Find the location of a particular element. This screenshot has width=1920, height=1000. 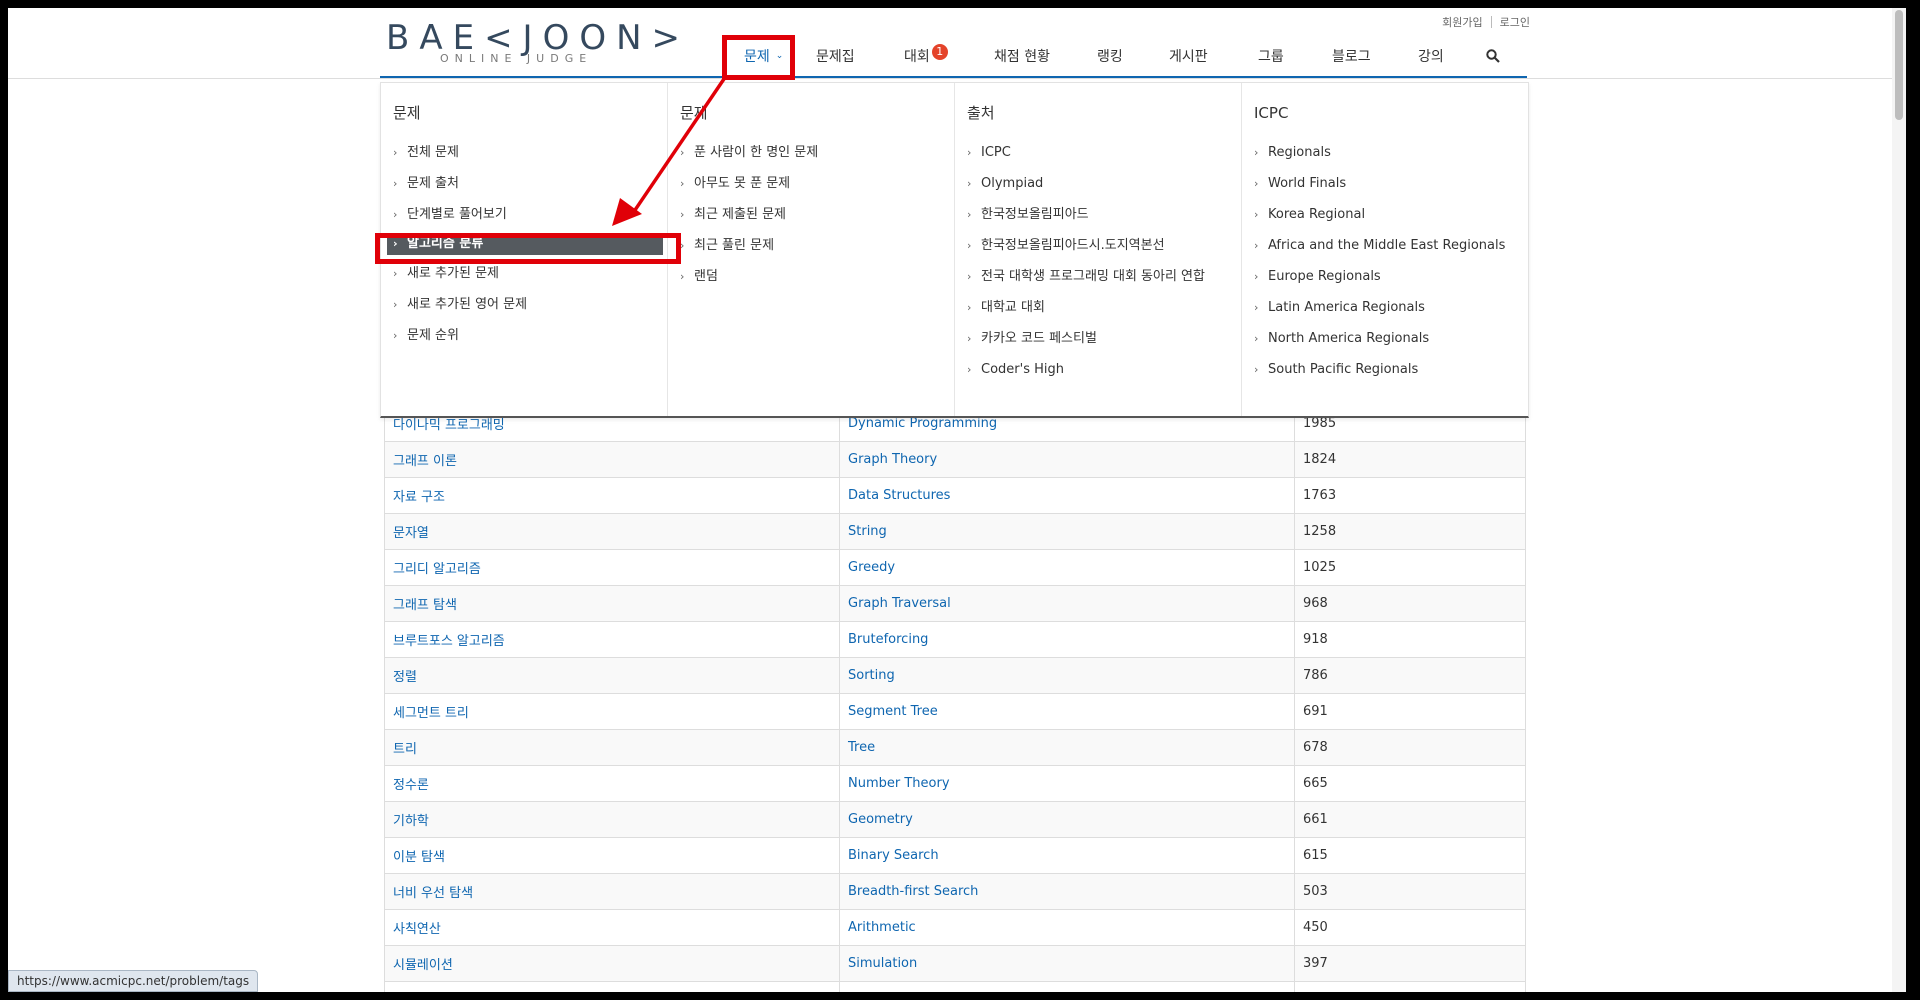

dropdown-item: › 최근 제출된 문제 is located at coordinates (811, 214).